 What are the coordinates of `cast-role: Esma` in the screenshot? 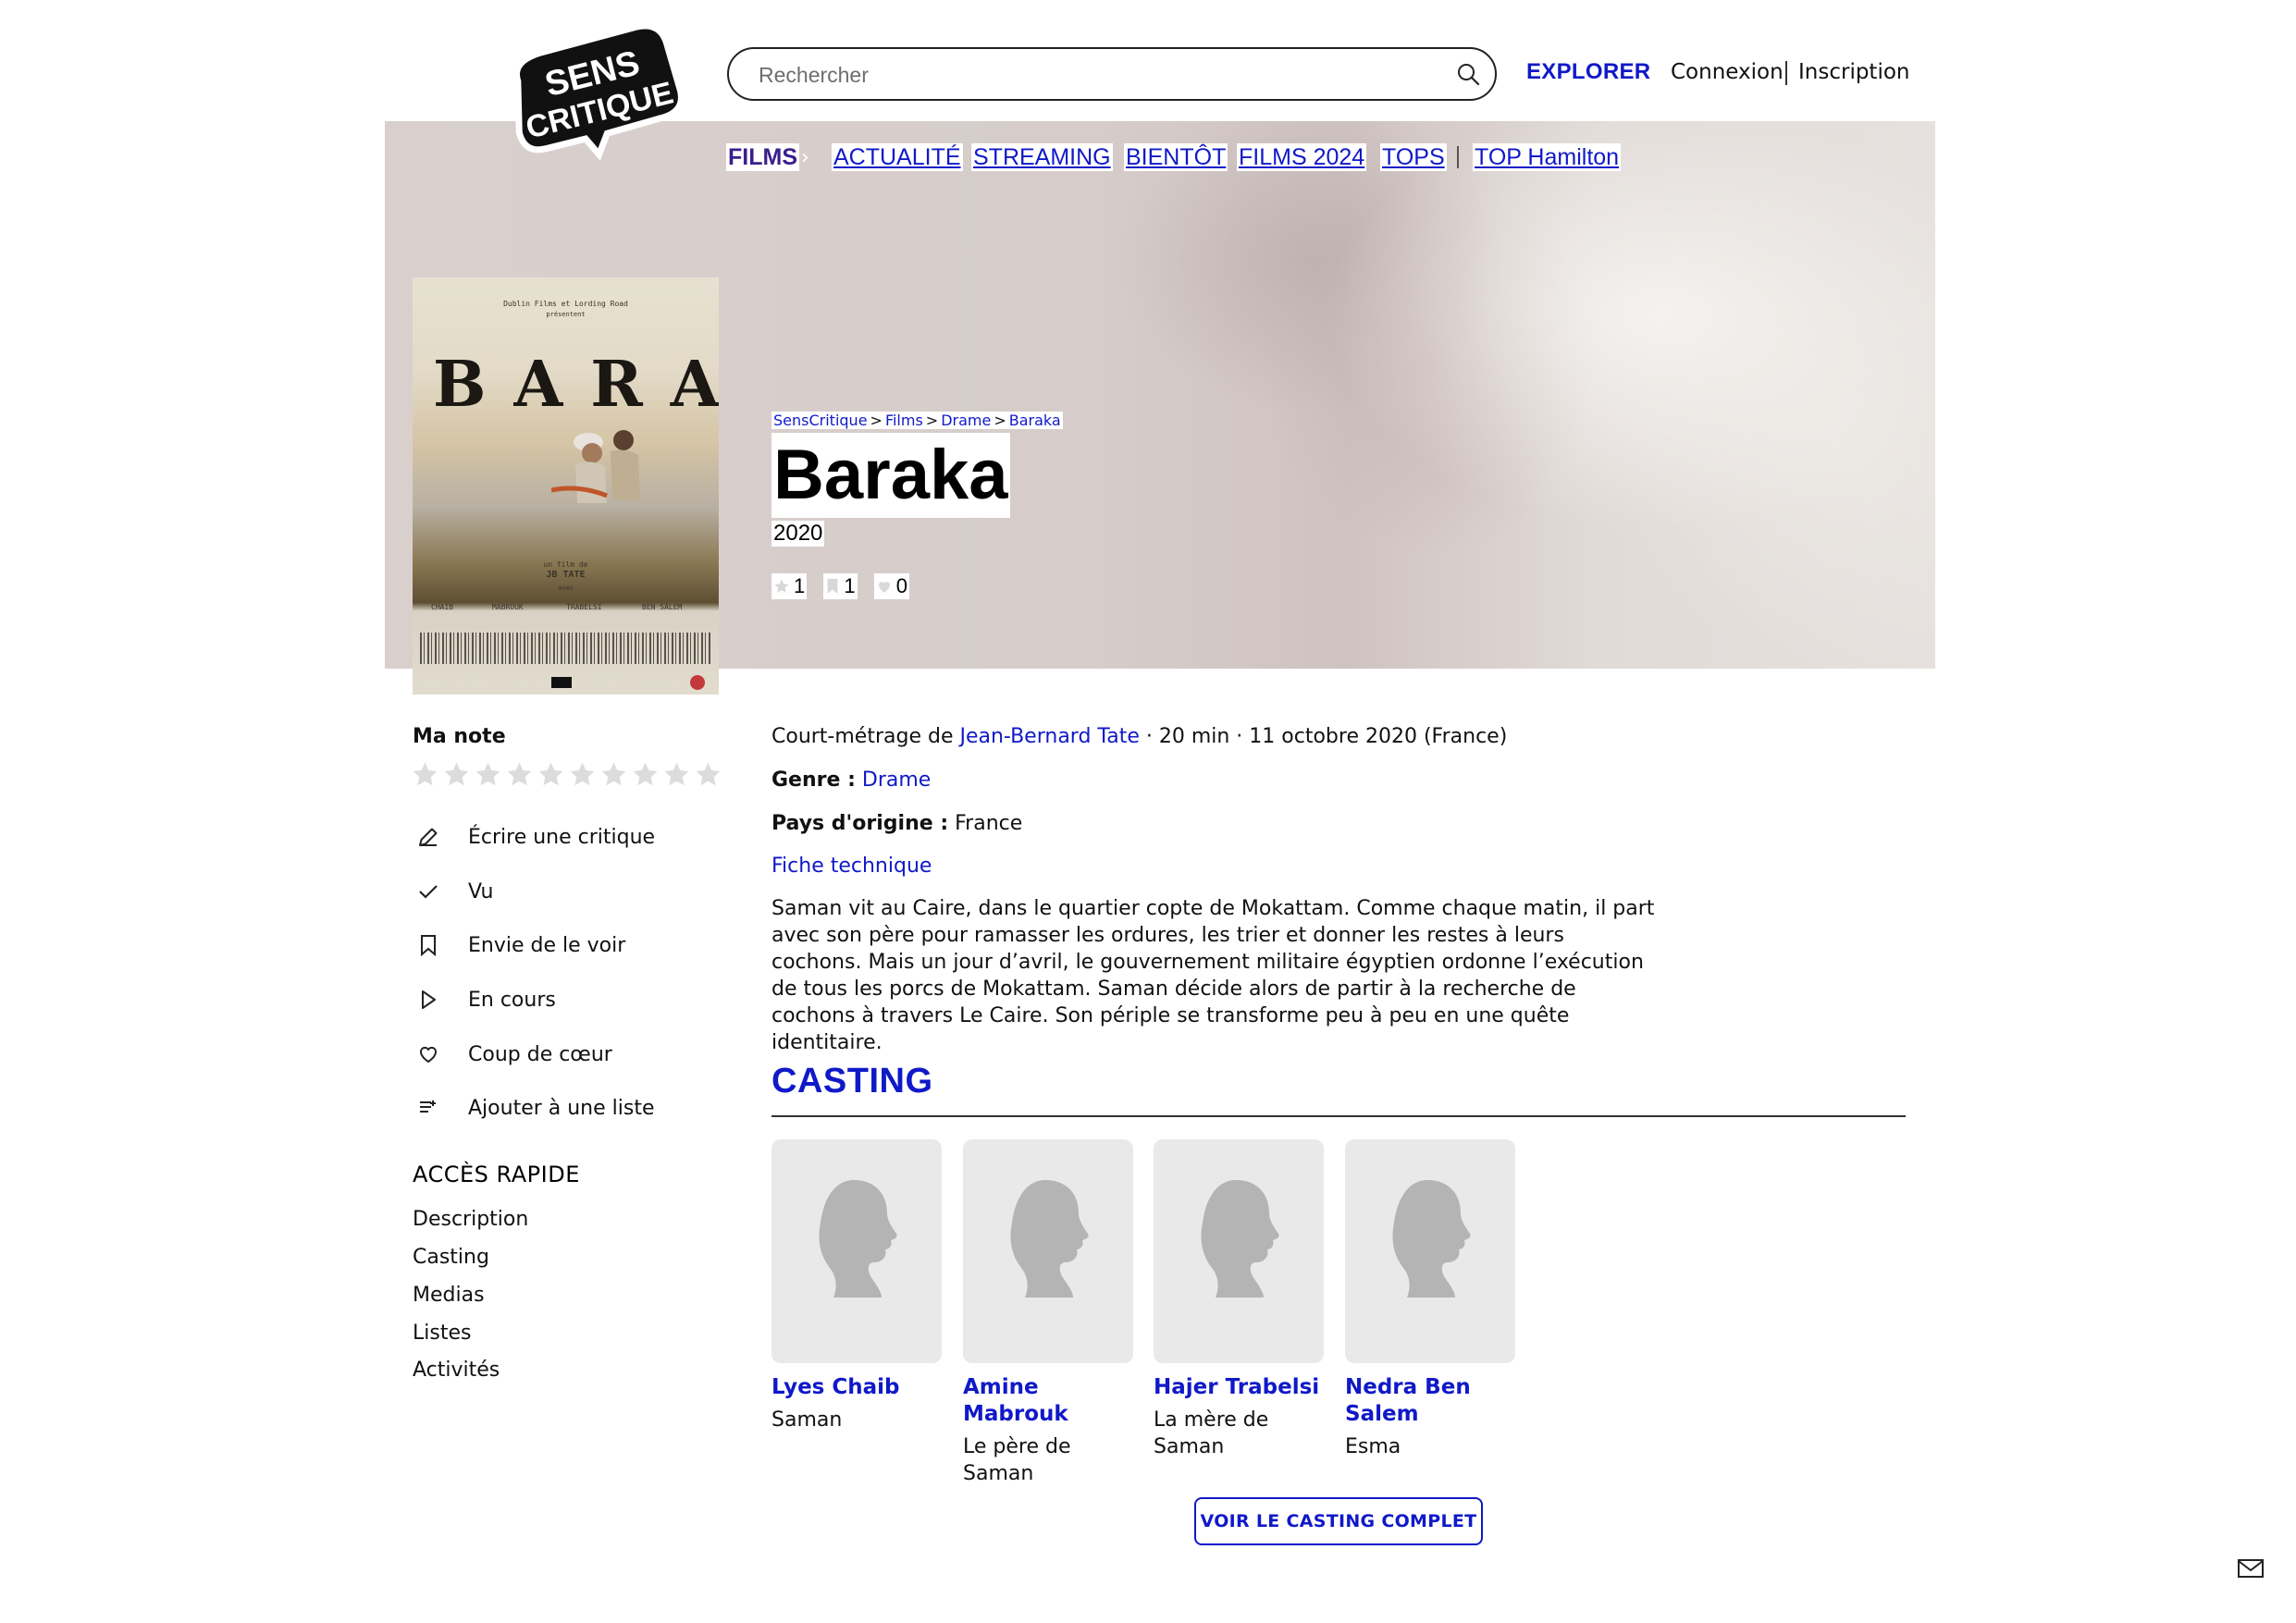 It's located at (1373, 1446).